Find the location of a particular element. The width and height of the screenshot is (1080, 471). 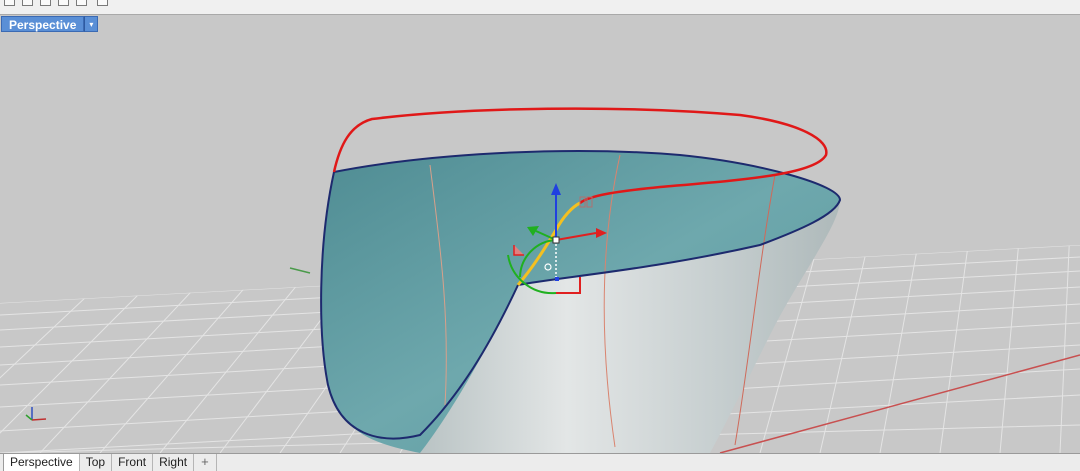

y-axis-line is located at coordinates (300, 270).